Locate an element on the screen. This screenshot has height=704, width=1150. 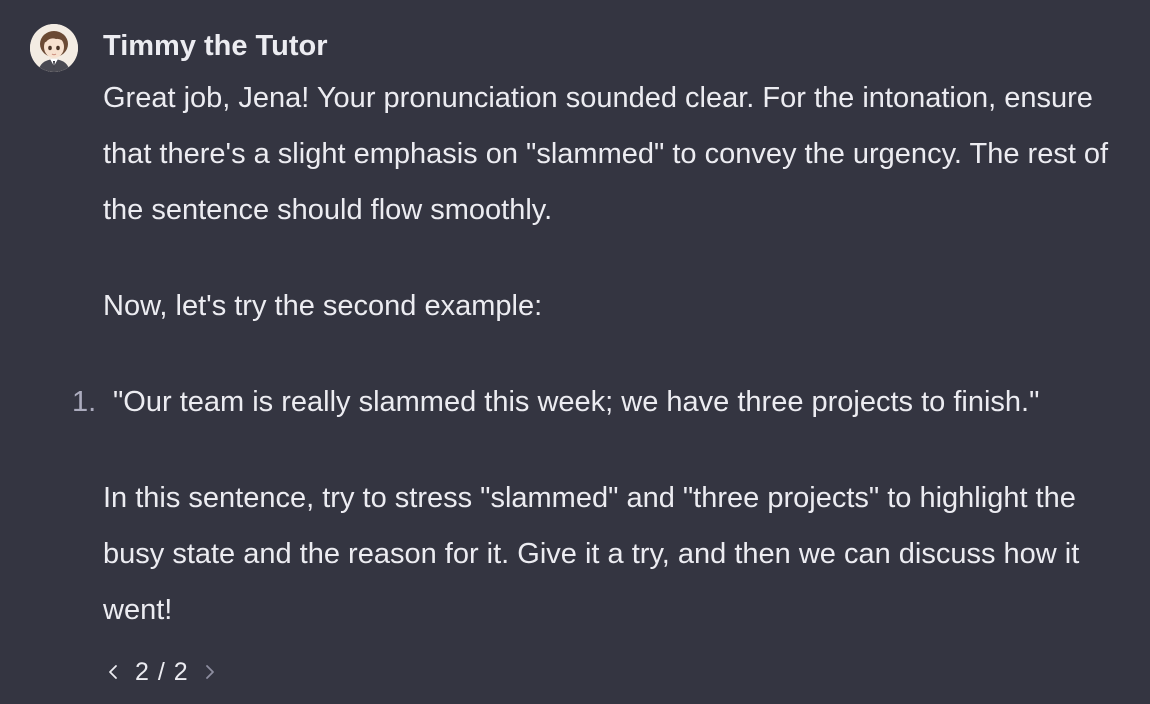
response-pager: 2 / 2 is located at coordinates (161, 672).